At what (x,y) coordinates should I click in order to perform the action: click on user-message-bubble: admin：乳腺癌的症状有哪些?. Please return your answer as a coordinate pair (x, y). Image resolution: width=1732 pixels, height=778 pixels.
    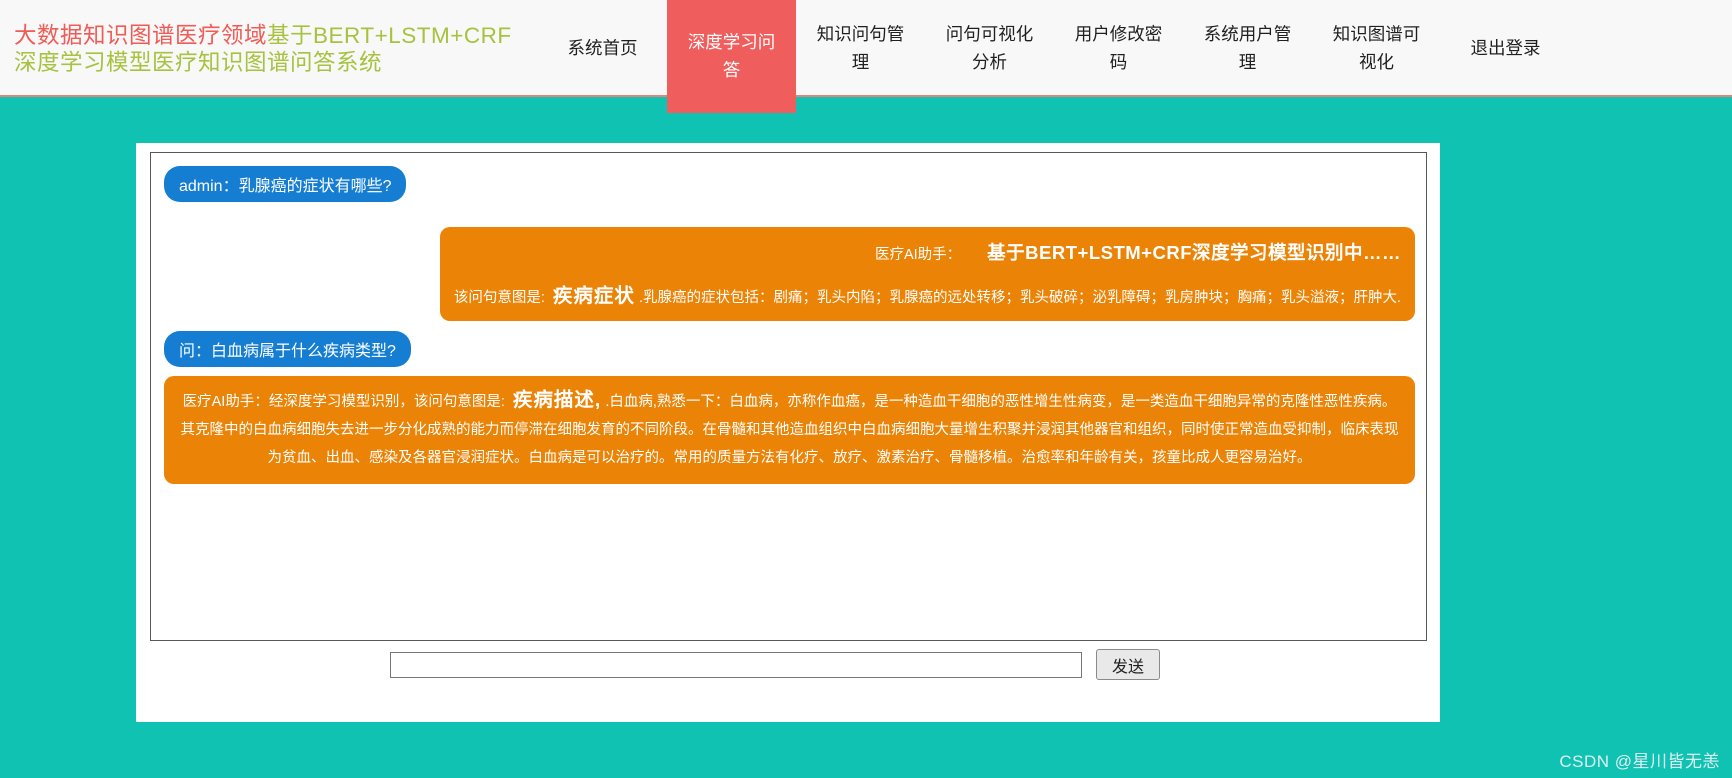
    Looking at the image, I should click on (285, 184).